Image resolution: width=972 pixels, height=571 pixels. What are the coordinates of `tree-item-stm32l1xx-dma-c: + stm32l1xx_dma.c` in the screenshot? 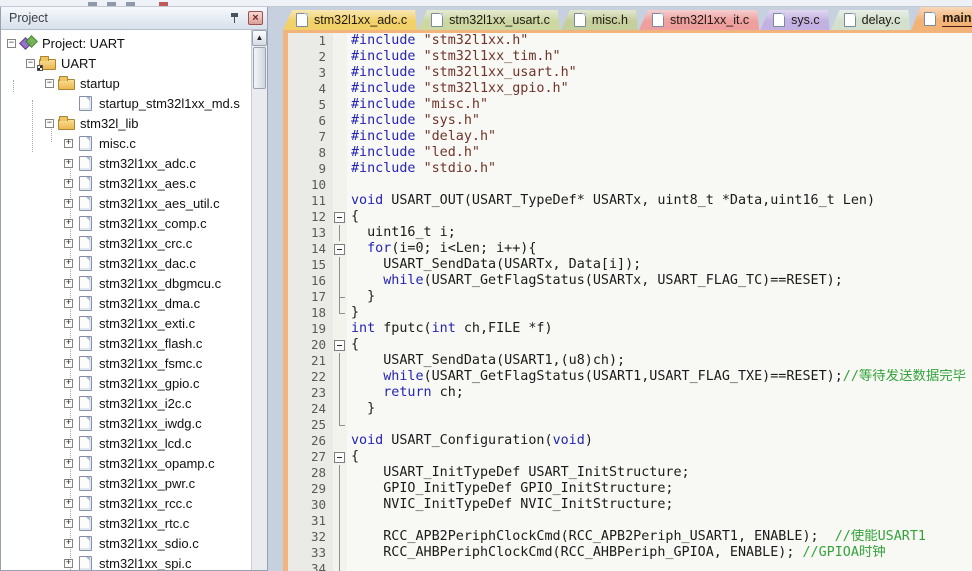 It's located at (126, 303).